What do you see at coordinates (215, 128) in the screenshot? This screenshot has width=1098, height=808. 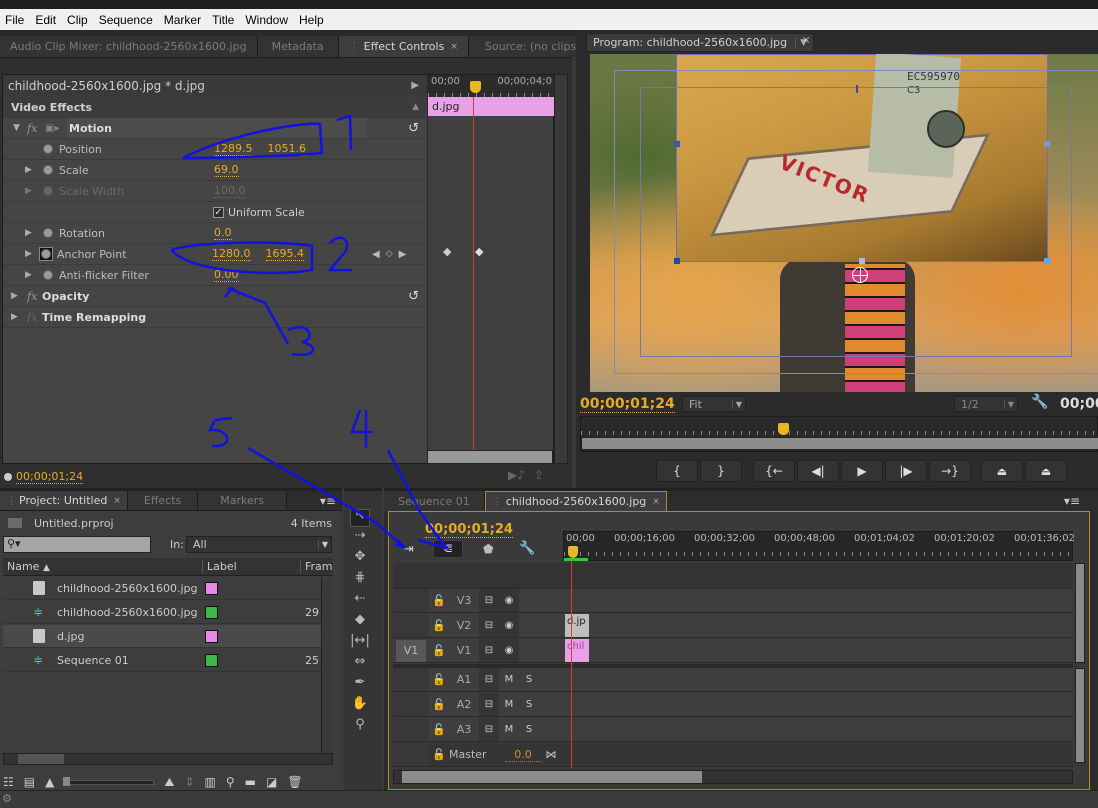 I see `effect-motion: ▼ fx ▣▸ Motion ↺` at bounding box center [215, 128].